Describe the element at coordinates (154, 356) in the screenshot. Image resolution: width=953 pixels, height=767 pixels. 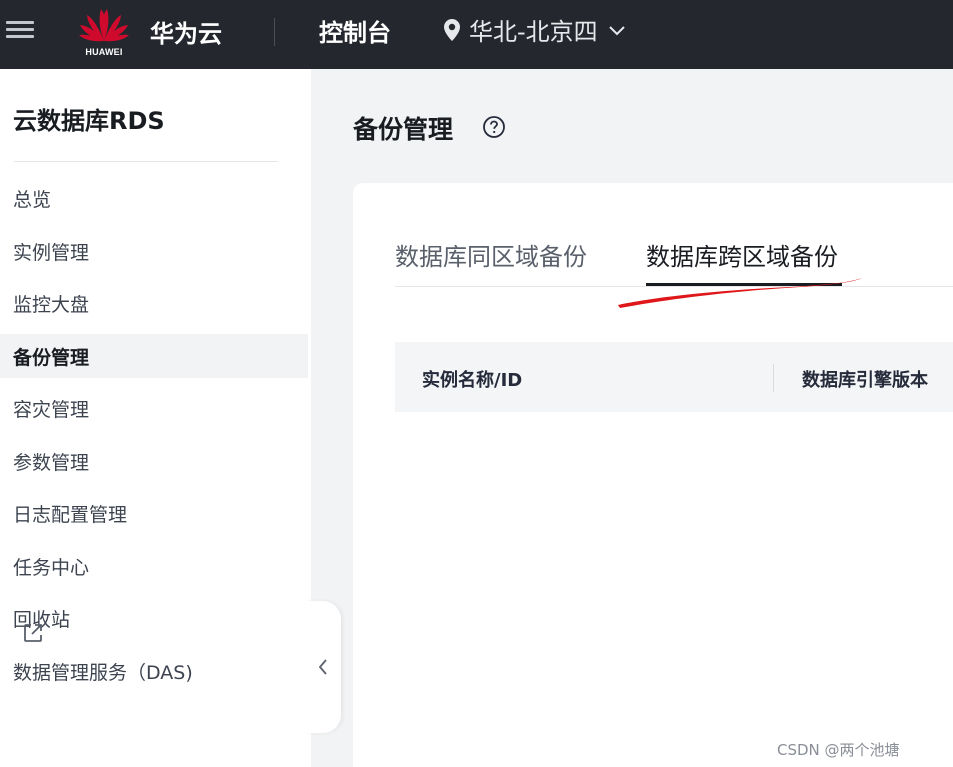
I see `sidebar-item-backup: 备份管理` at that location.